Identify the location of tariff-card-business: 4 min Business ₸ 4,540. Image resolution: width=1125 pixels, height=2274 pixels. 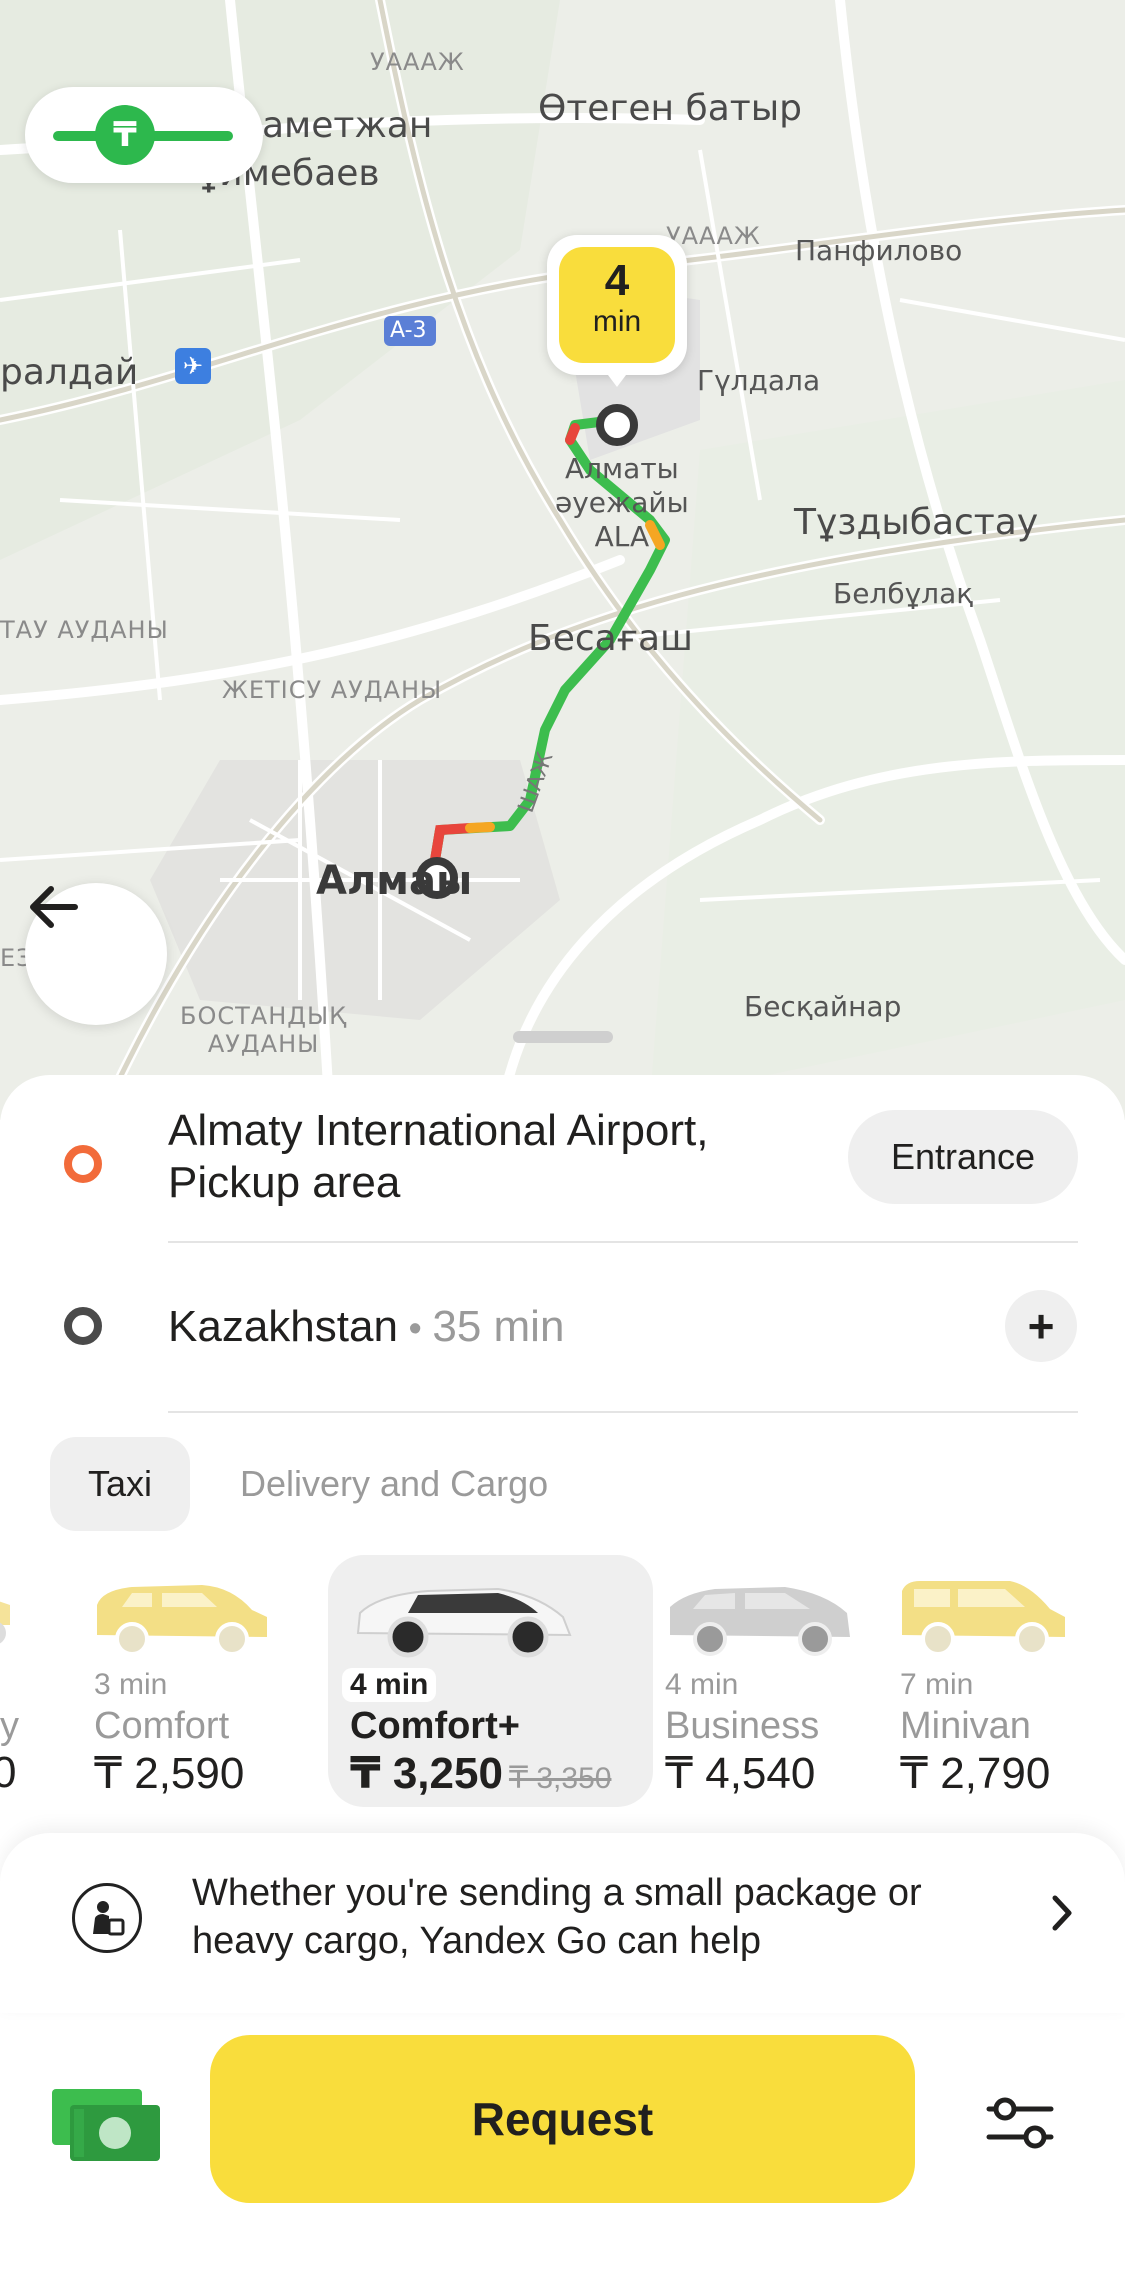
(765, 1680).